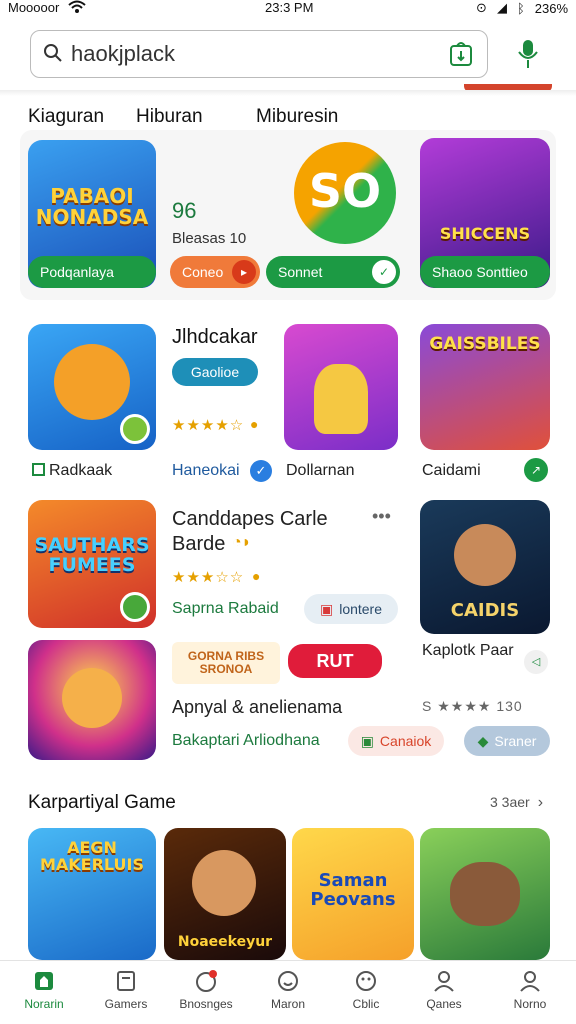 The image size is (576, 1024). I want to click on promo-button-green: Sonnet ✓, so click(333, 272).